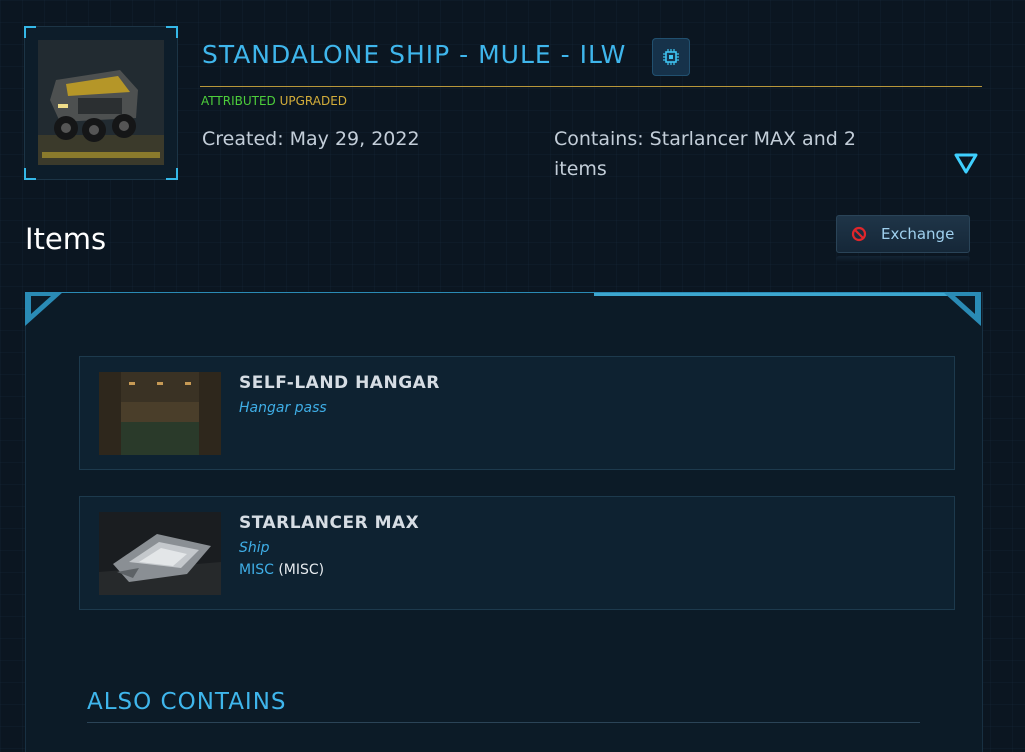  I want to click on hangar-image, so click(160, 413).